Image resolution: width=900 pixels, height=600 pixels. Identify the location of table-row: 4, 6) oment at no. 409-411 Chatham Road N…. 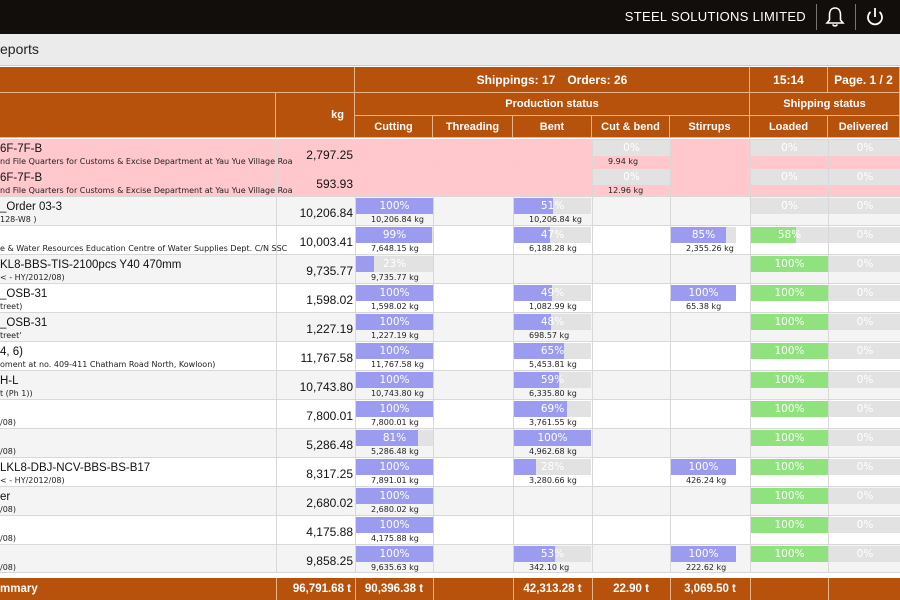
(450, 356).